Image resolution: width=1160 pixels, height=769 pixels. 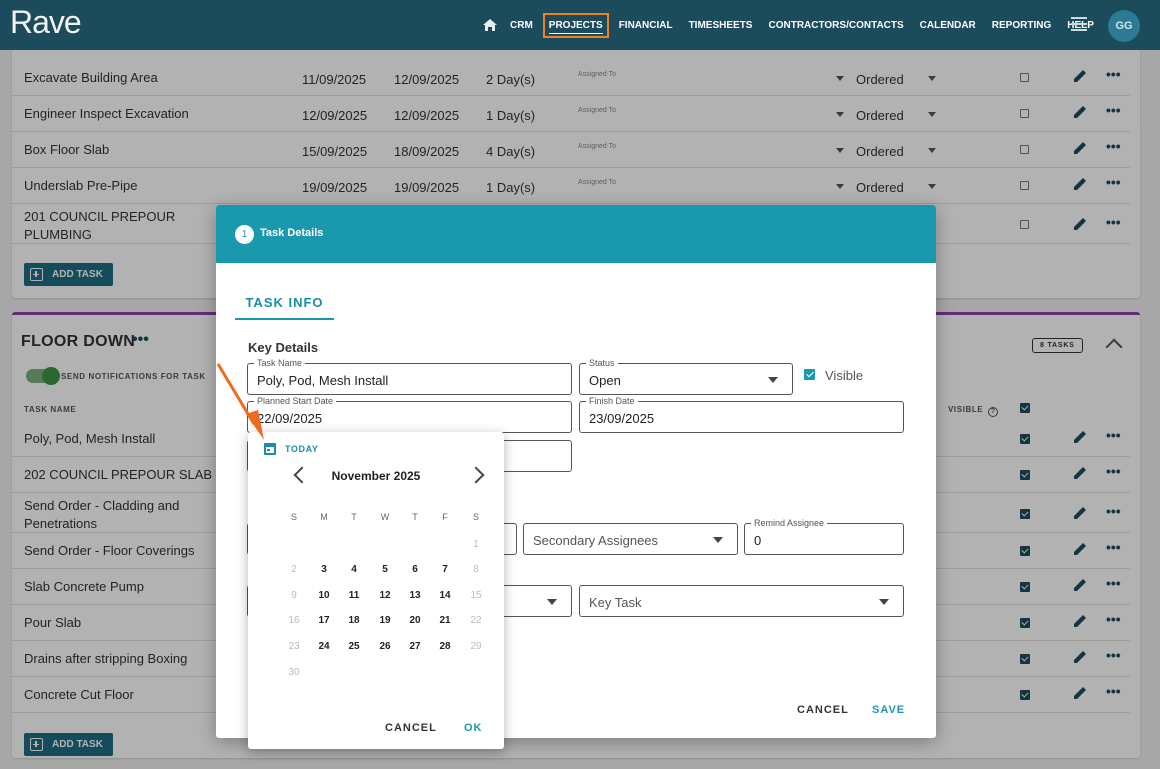 I want to click on calendar-day: 8, so click(x=476, y=569).